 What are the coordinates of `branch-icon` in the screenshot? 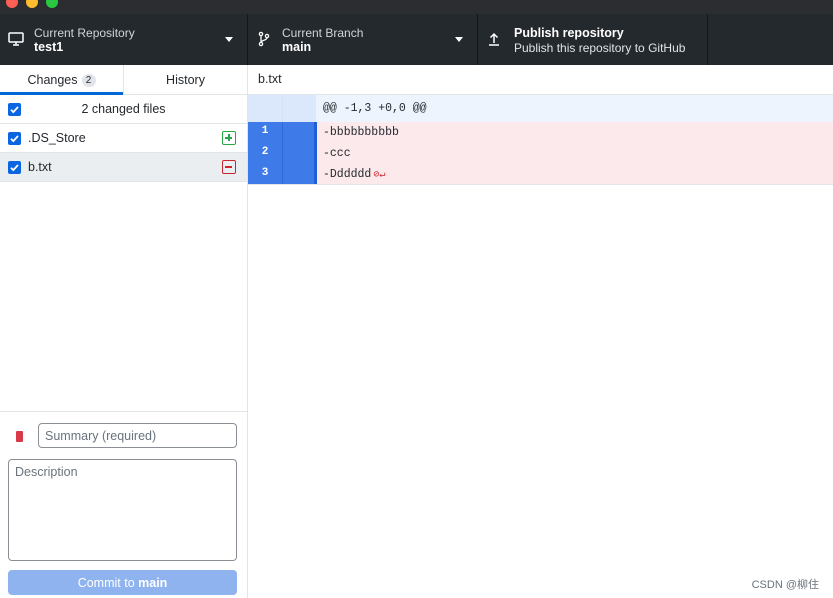 It's located at (264, 39).